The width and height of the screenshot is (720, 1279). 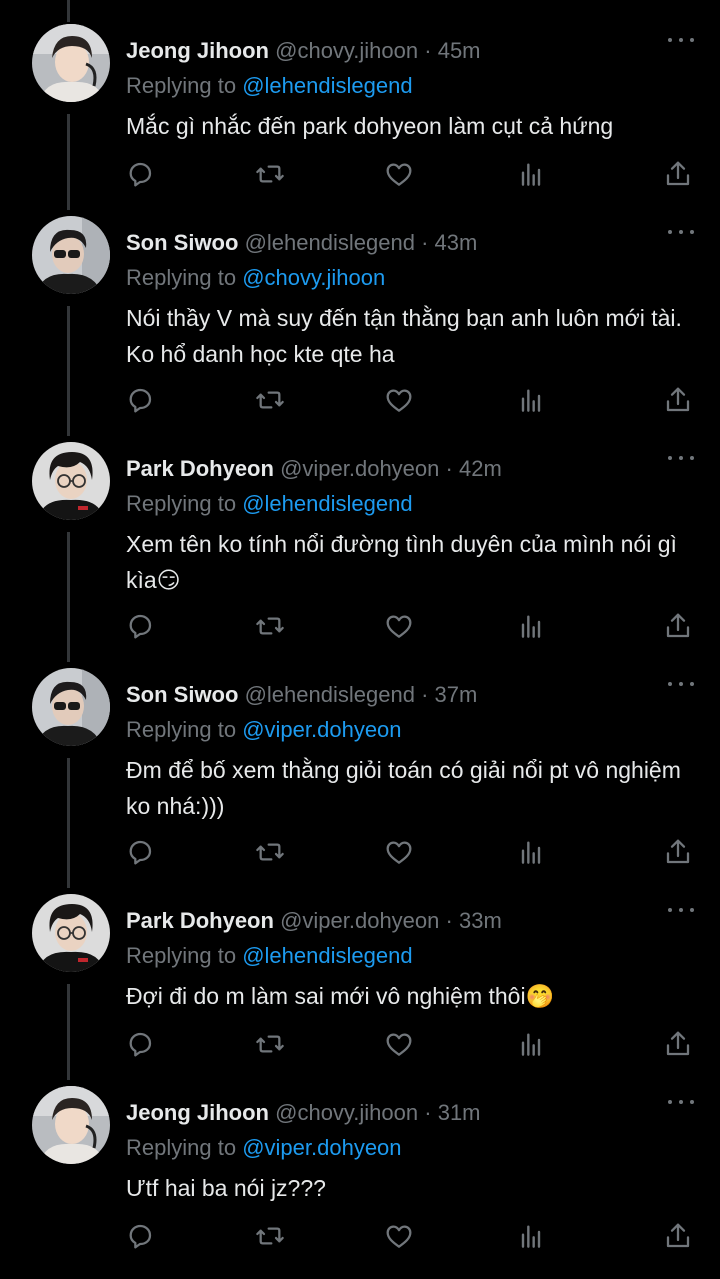 I want to click on timestamp: 37m, so click(x=456, y=694).